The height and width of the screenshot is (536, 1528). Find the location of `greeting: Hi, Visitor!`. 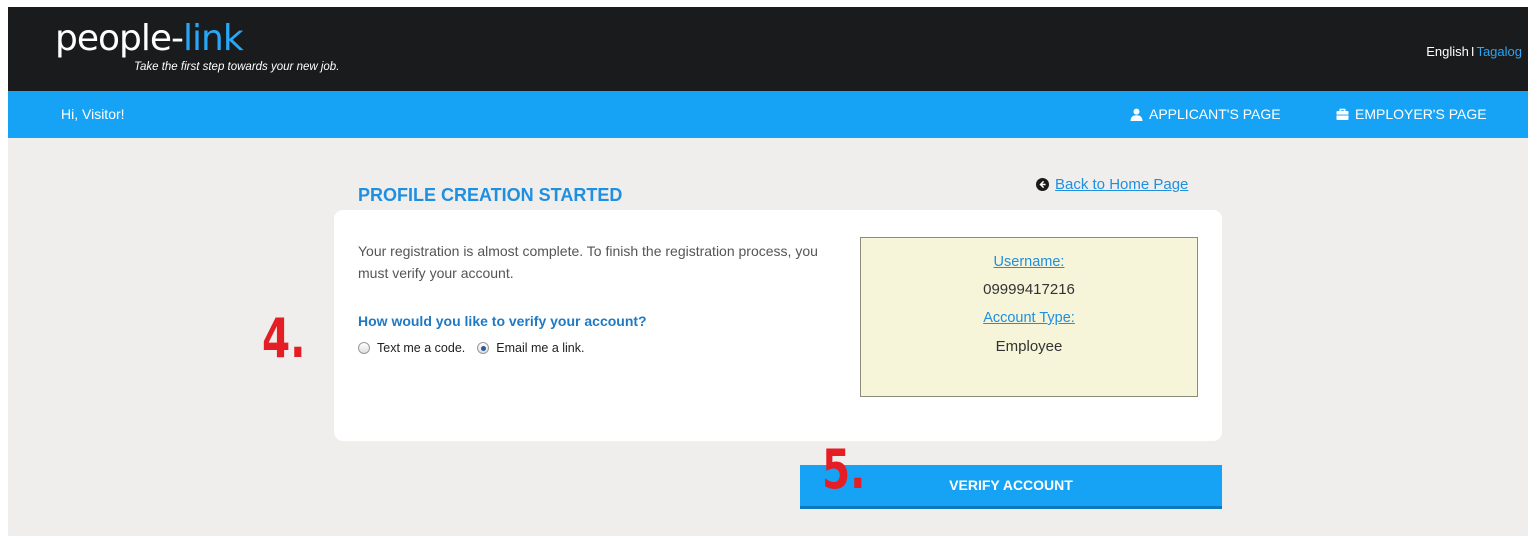

greeting: Hi, Visitor! is located at coordinates (93, 114).